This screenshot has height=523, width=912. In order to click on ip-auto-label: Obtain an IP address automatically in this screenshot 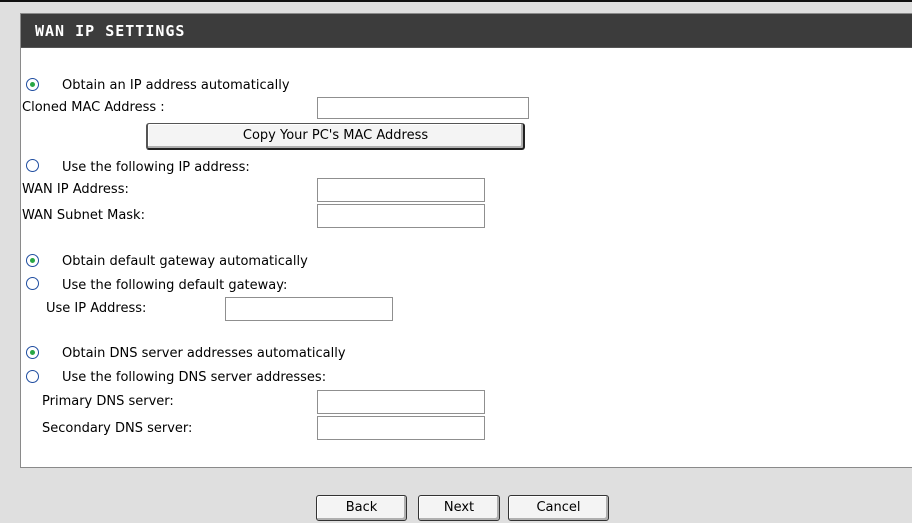, I will do `click(176, 85)`.